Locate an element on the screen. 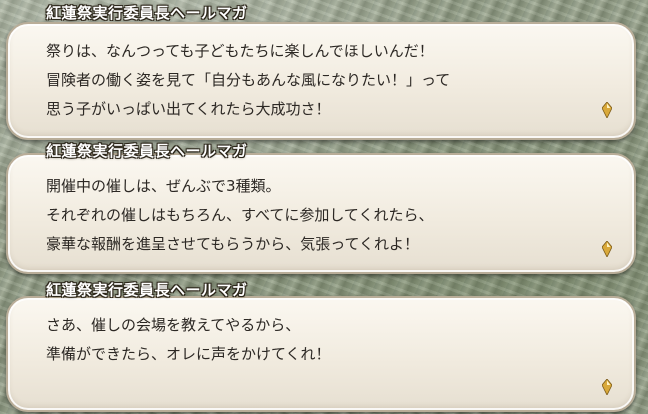  dialog-line: さあ、催しの会場を教えてやるから、 is located at coordinates (173, 325).